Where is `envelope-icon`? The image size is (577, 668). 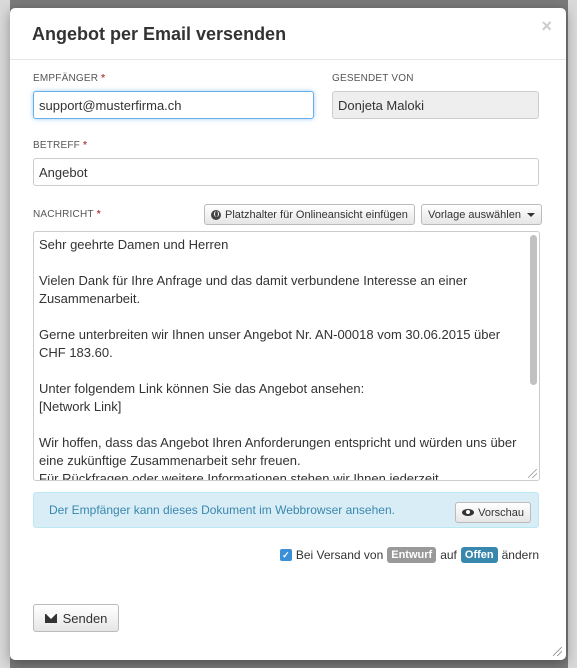
envelope-icon is located at coordinates (50, 618).